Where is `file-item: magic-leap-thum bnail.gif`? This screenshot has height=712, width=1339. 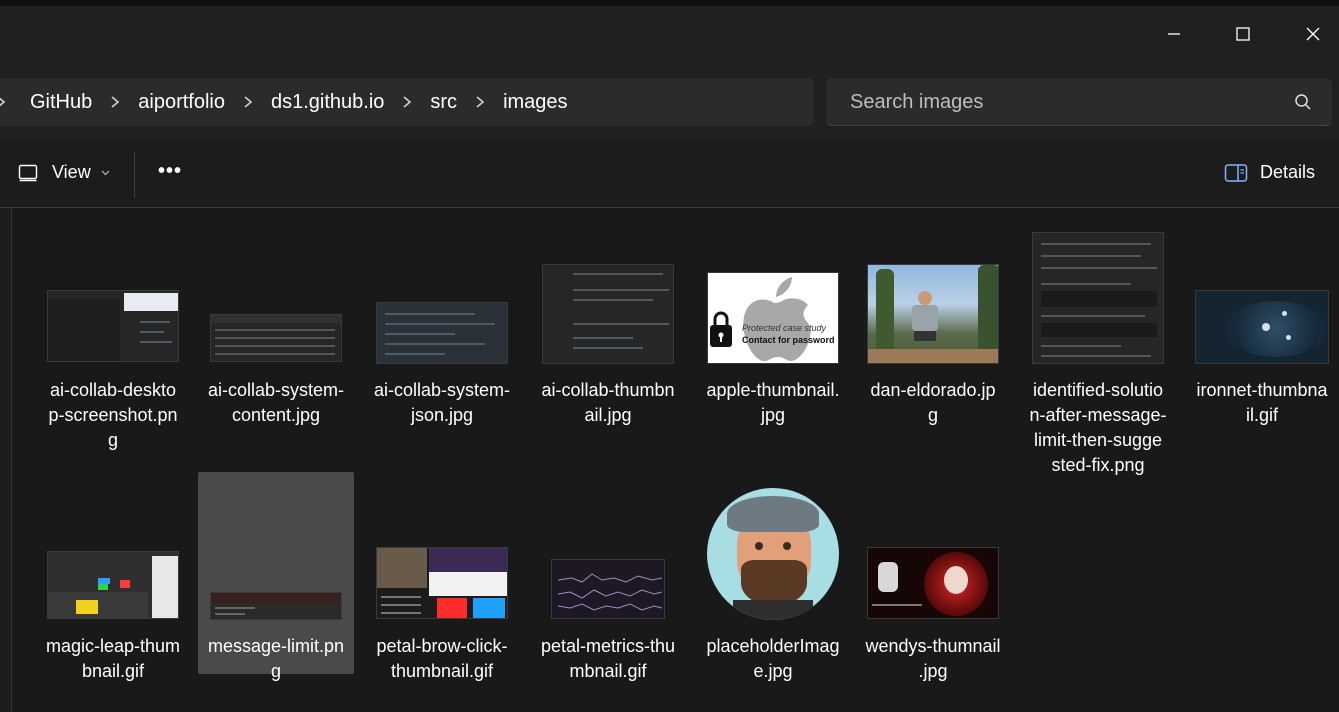
file-item: magic-leap-thum bnail.gif is located at coordinates (113, 576).